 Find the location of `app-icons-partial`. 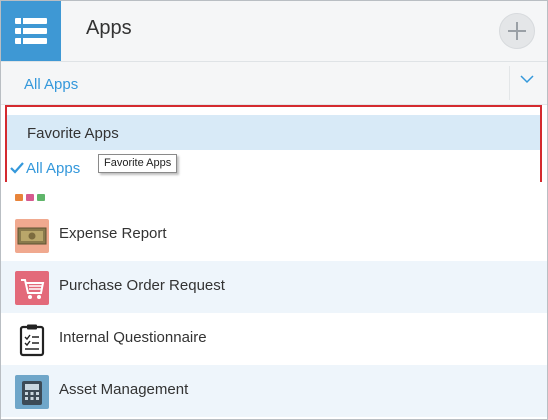

app-icons-partial is located at coordinates (31, 194).